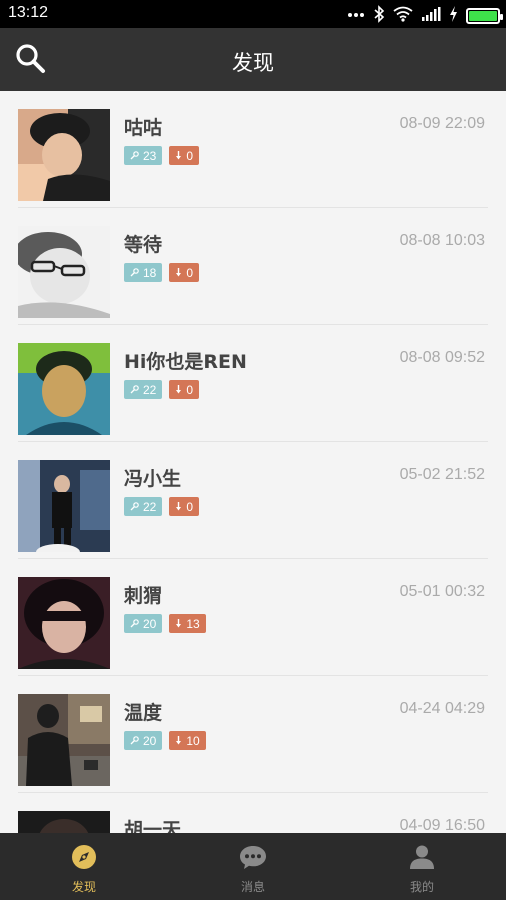 The height and width of the screenshot is (900, 506). Describe the element at coordinates (253, 734) in the screenshot. I see `feed-item: 温度 04-24 04:29 20 10` at that location.